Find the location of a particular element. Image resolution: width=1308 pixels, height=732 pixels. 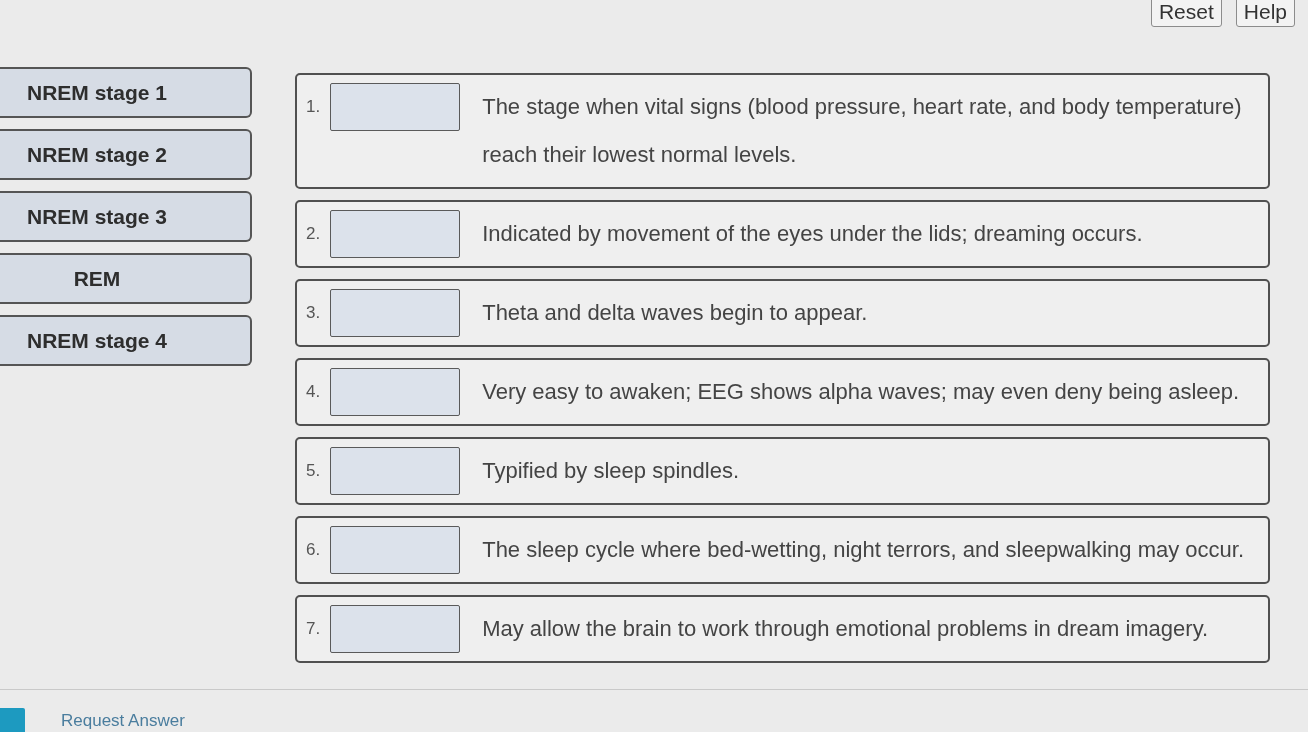

item-number: 6. is located at coordinates (313, 550).